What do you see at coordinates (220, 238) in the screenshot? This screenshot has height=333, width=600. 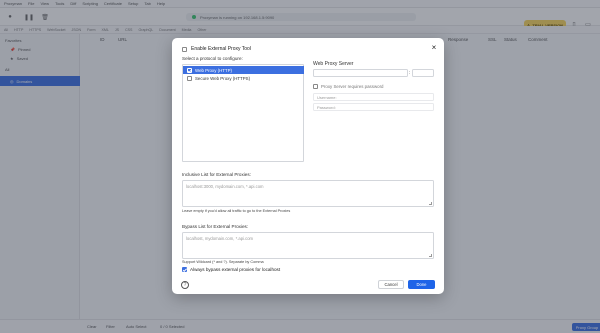 I see `bypass-list-placeholder: localhost, mydomain.com, *.api.com` at bounding box center [220, 238].